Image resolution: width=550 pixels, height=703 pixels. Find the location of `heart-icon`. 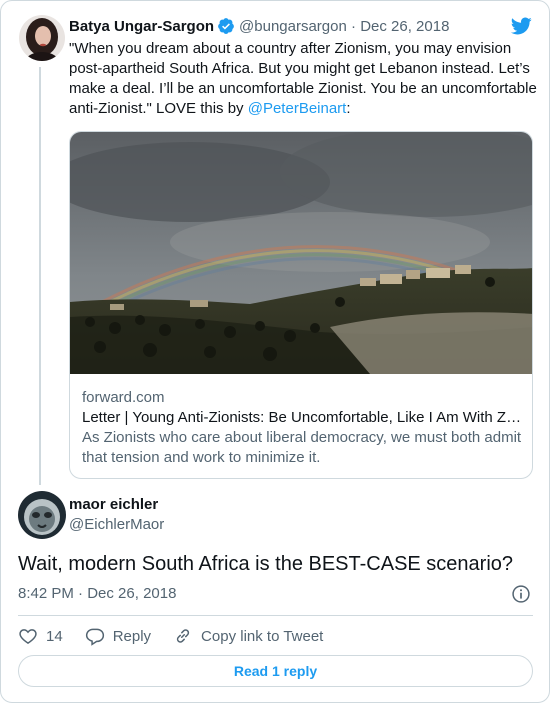

heart-icon is located at coordinates (28, 636).